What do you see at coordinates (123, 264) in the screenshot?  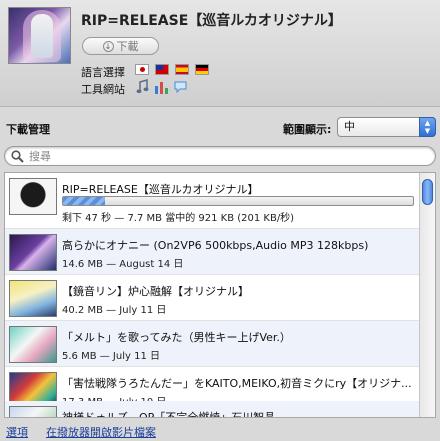 I see `download-status: 14.6 MB — August 14 日` at bounding box center [123, 264].